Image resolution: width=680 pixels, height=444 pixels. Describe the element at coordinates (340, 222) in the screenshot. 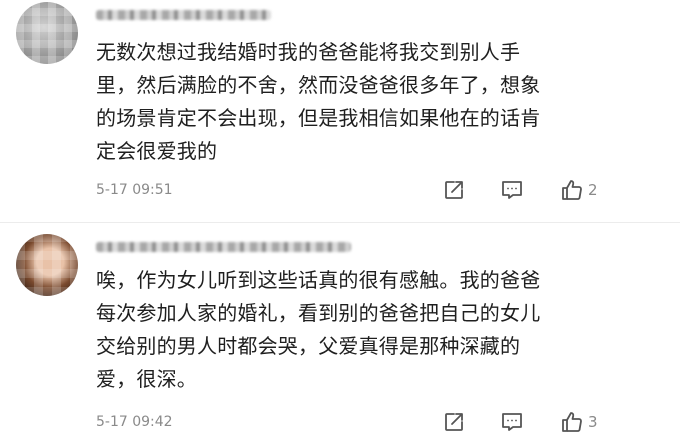

I see `divider` at that location.